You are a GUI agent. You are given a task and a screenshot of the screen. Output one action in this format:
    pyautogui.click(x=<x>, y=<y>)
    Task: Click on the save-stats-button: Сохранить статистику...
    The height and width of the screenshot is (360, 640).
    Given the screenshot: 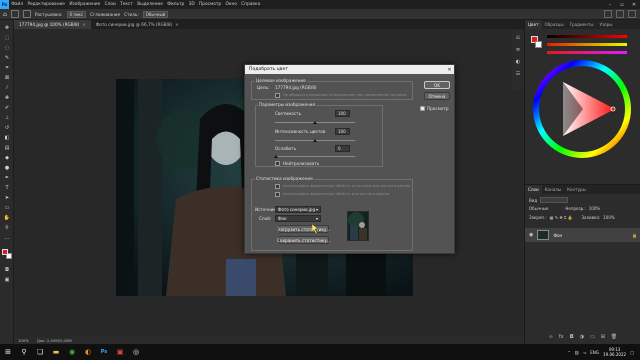 What is the action you would take?
    pyautogui.click(x=304, y=240)
    